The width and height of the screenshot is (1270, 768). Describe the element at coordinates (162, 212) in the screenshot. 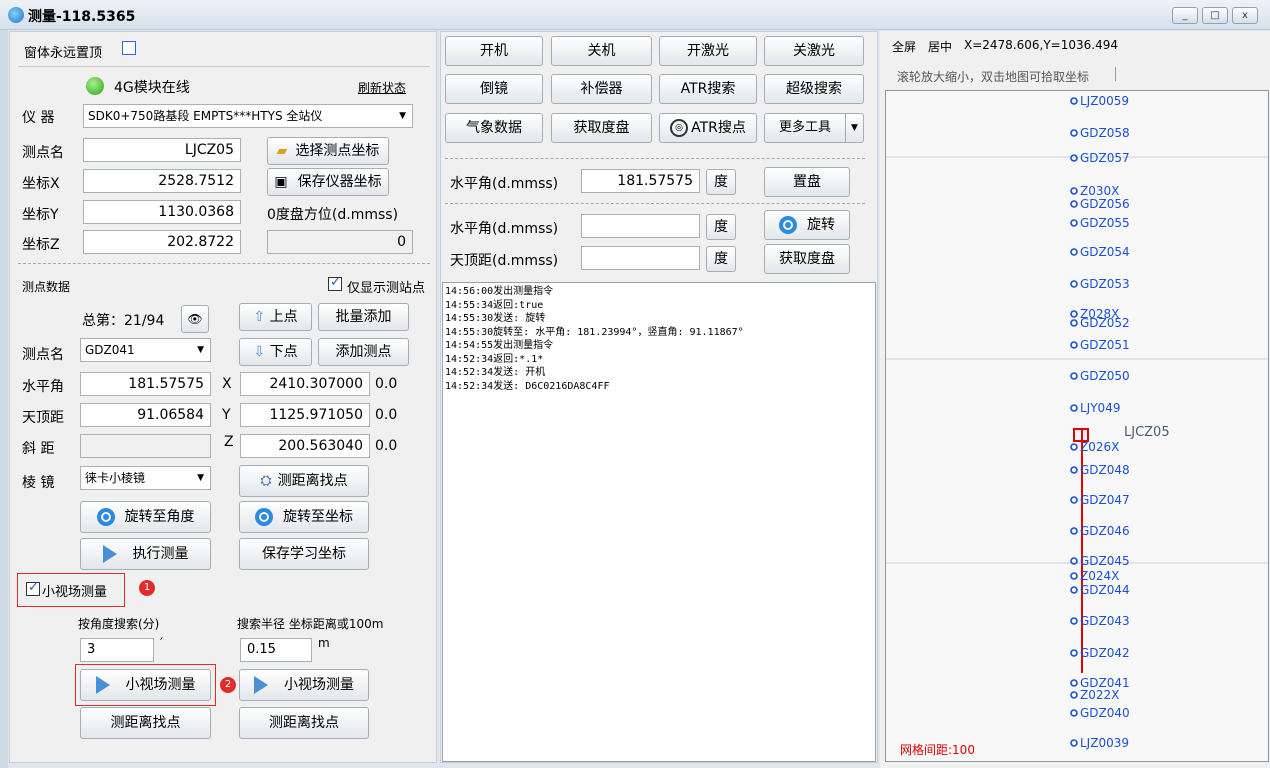

I see `station-y-input: 1130.0368` at that location.